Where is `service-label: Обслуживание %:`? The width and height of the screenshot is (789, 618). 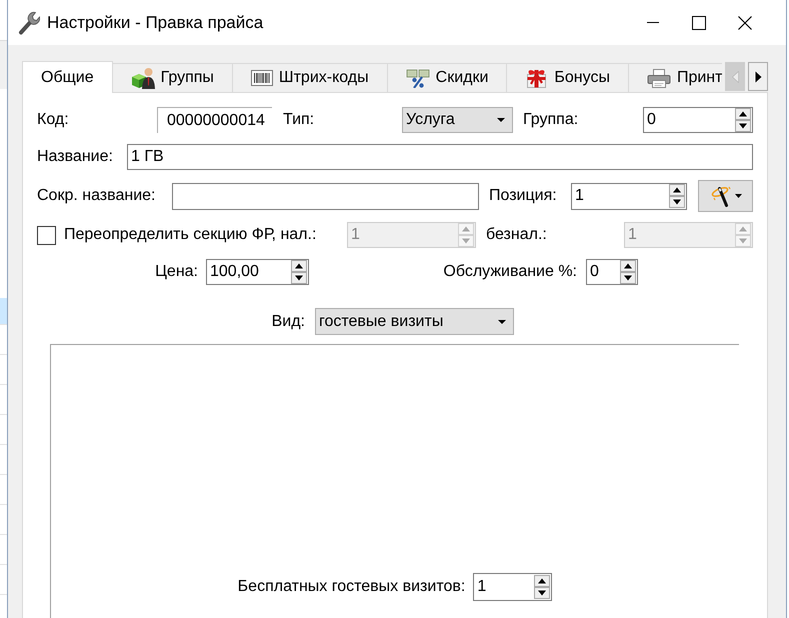 service-label: Обслуживание %: is located at coordinates (510, 271).